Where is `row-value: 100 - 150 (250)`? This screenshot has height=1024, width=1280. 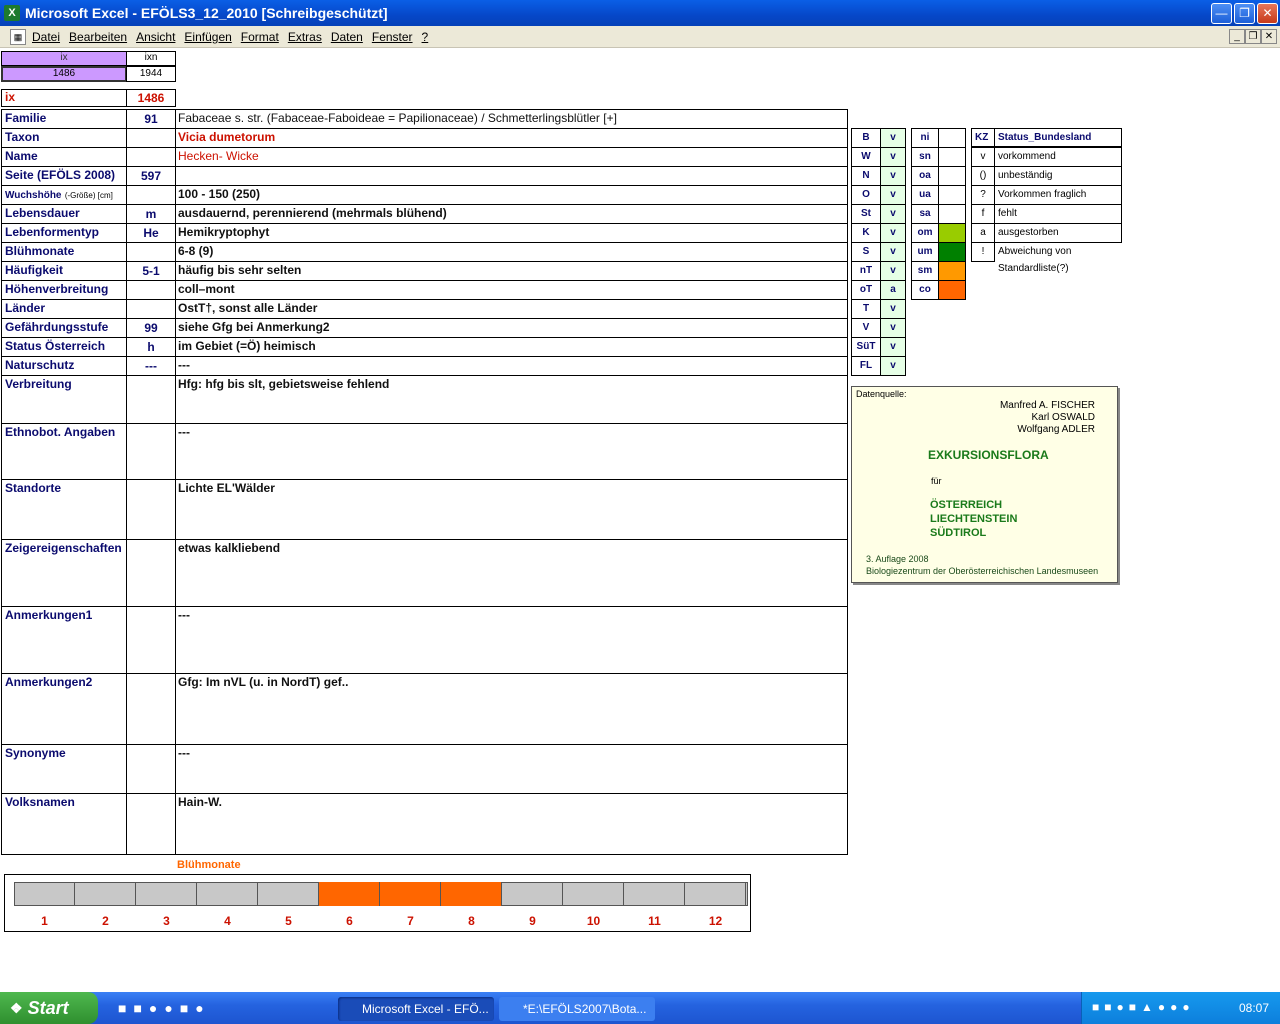
row-value: 100 - 150 (250) is located at coordinates (511, 195).